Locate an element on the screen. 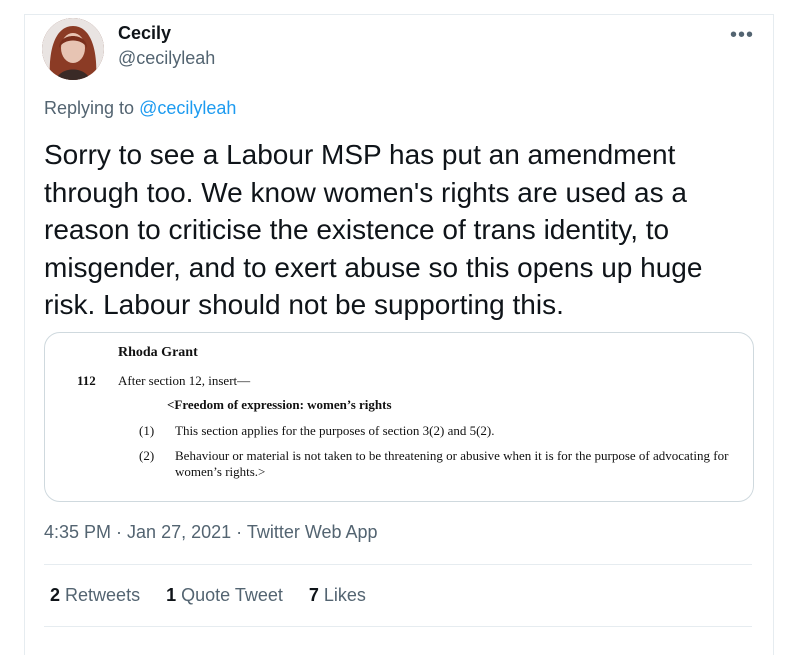 The width and height of the screenshot is (809, 655). tweet-metadata: 4:35 PM · Jan 27, 2021 · Twitter Web App is located at coordinates (211, 532).